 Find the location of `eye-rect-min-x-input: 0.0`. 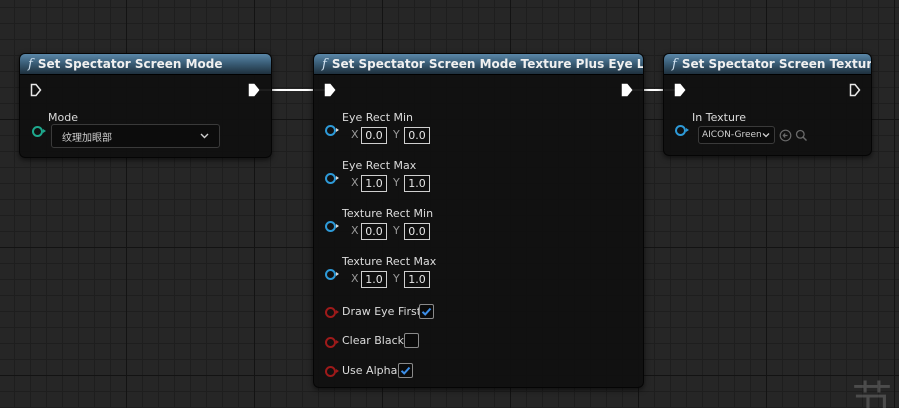

eye-rect-min-x-input: 0.0 is located at coordinates (374, 135).